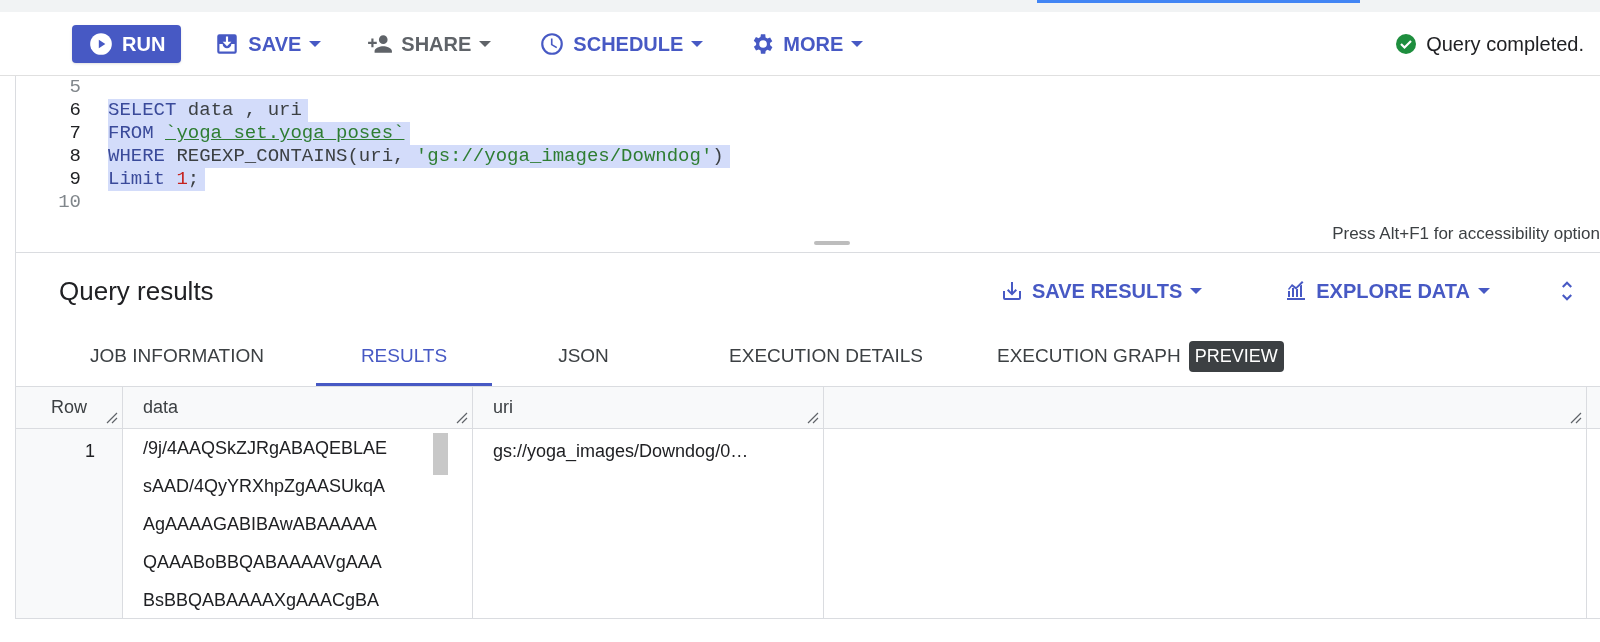 Image resolution: width=1600 pixels, height=642 pixels. What do you see at coordinates (583, 357) in the screenshot?
I see `tab: JSON` at bounding box center [583, 357].